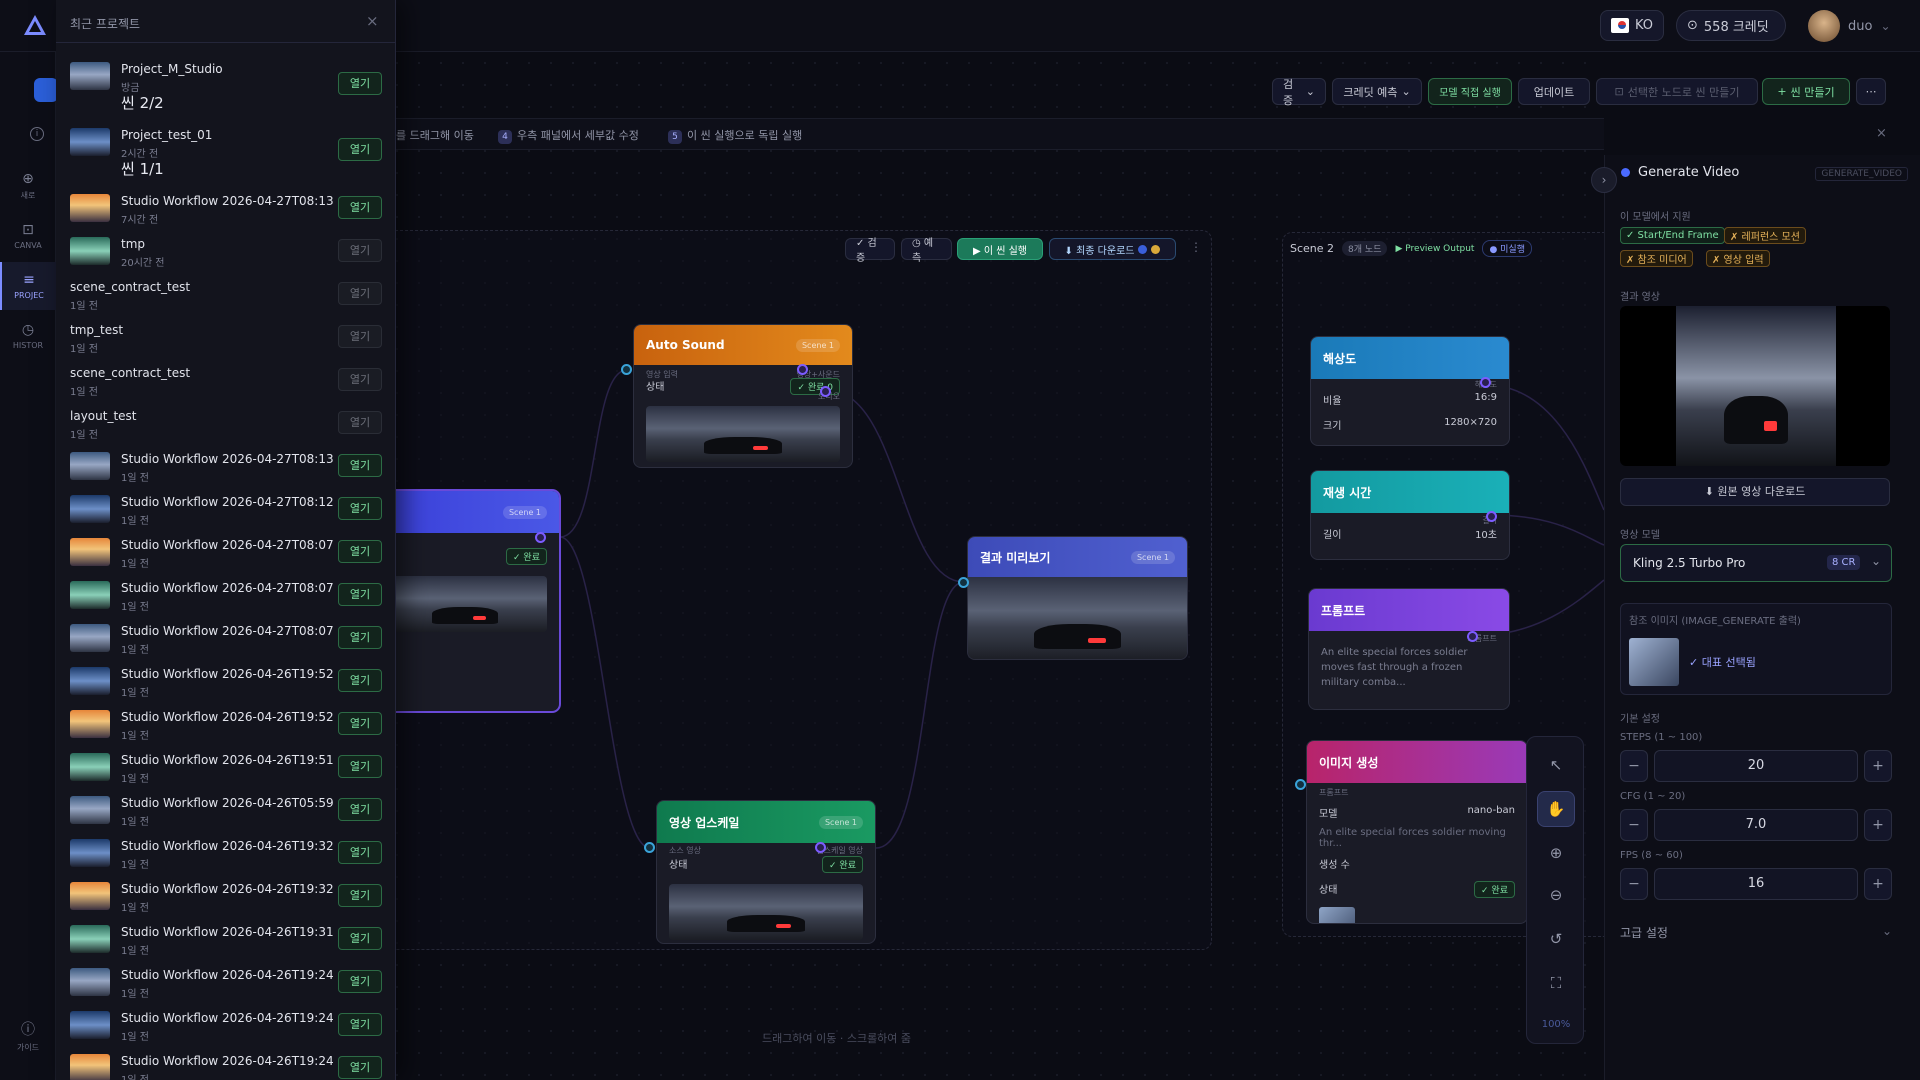  Describe the element at coordinates (226, 940) in the screenshot. I see `project-list-item: Studio Workflow 2026-04-26T19:31 1일 전 열기` at that location.